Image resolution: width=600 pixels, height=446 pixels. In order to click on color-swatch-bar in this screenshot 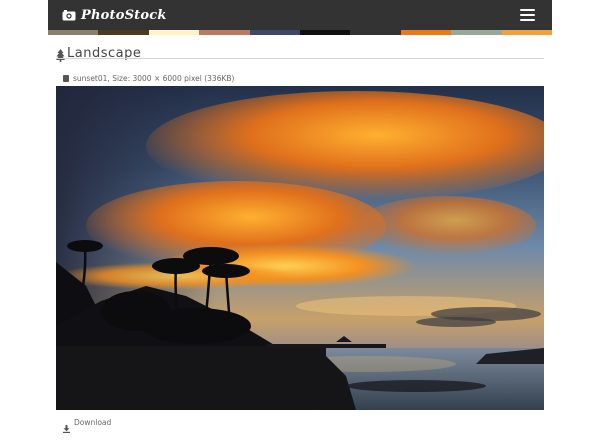, I will do `click(300, 32)`.